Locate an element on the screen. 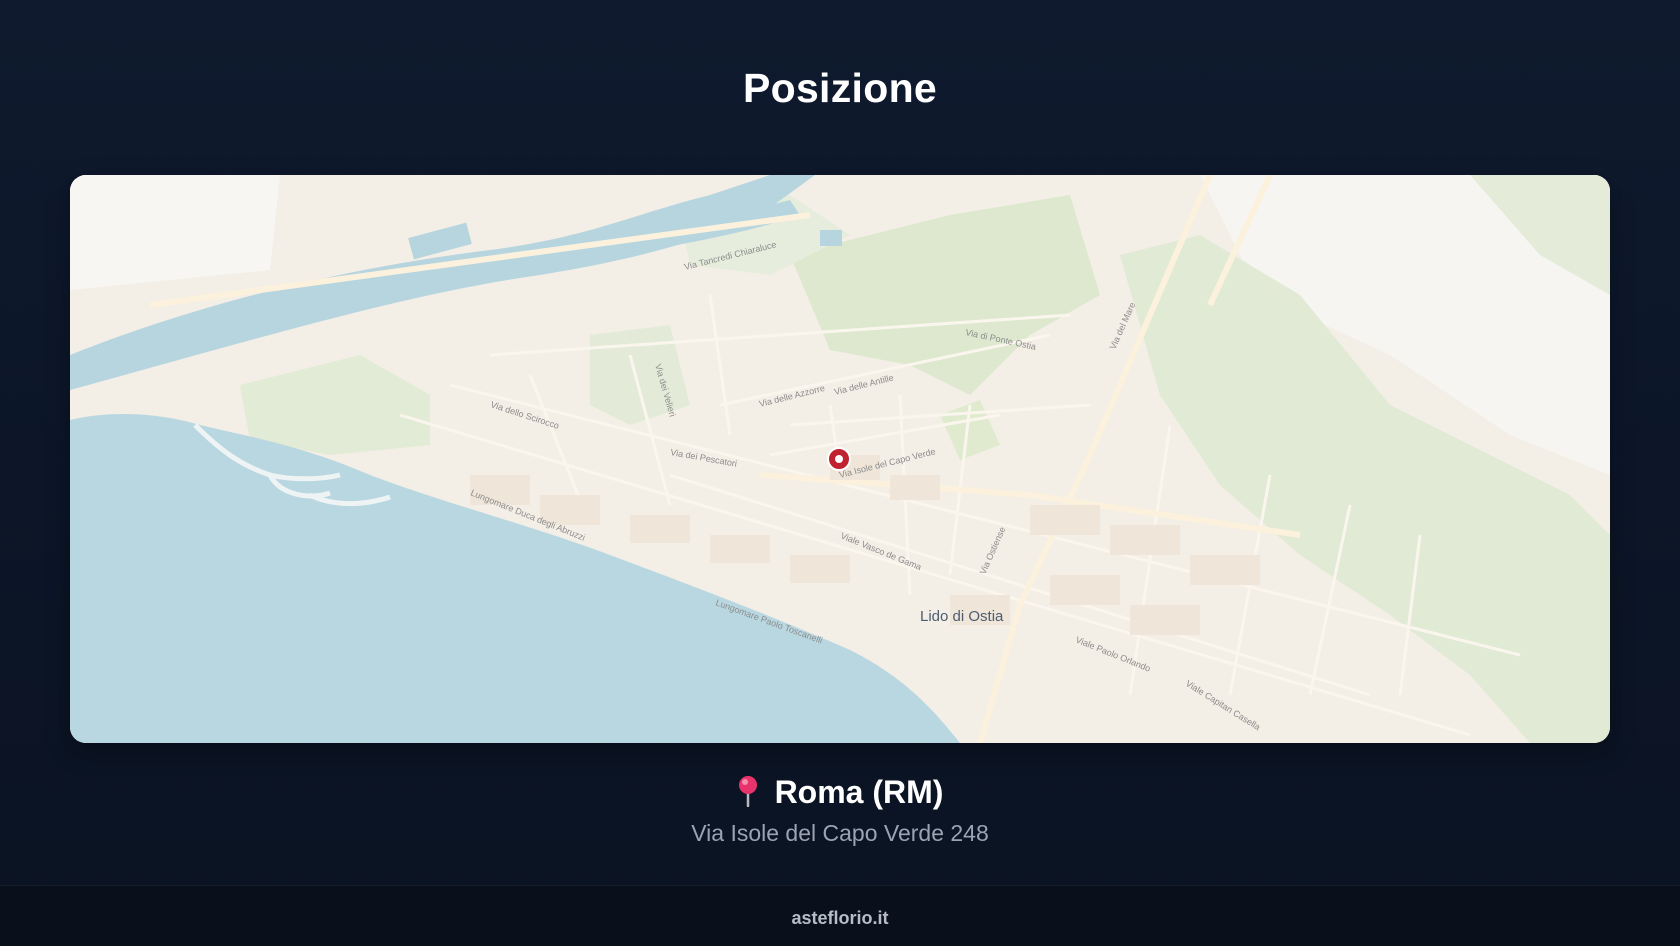 The width and height of the screenshot is (1680, 946). location-heading: Roma (RM) is located at coordinates (840, 794).